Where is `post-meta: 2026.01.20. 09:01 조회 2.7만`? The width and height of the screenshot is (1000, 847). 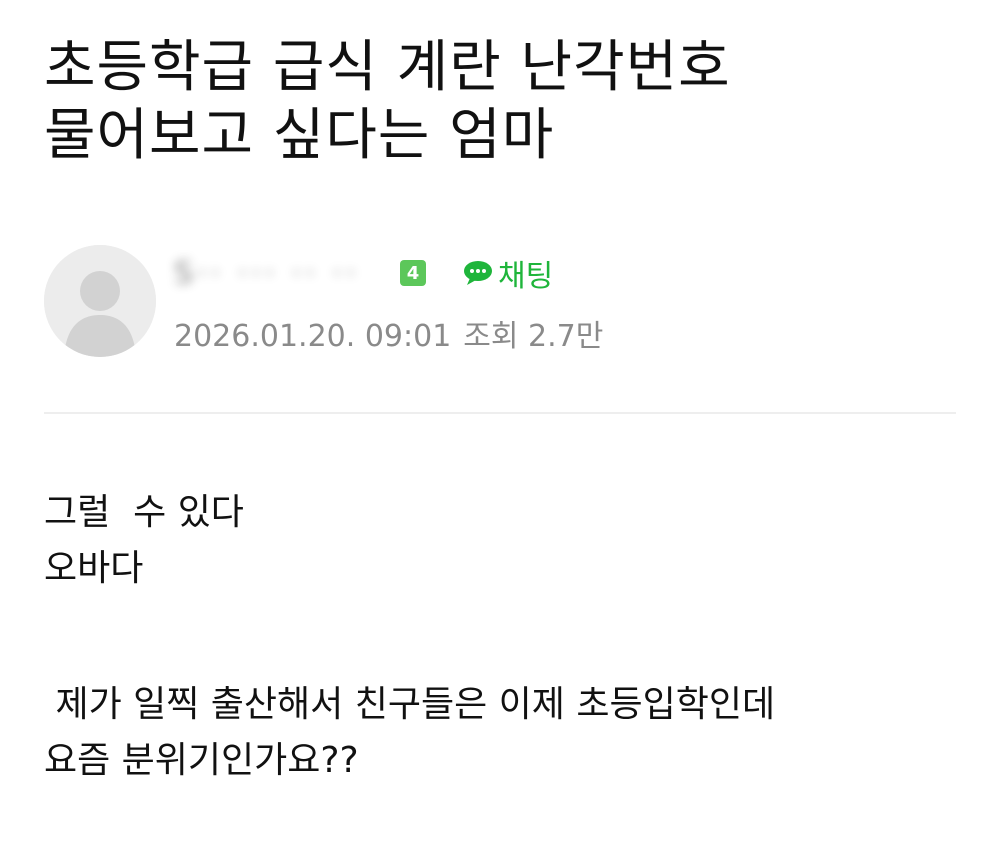 post-meta: 2026.01.20. 09:01 조회 2.7만 is located at coordinates (388, 333).